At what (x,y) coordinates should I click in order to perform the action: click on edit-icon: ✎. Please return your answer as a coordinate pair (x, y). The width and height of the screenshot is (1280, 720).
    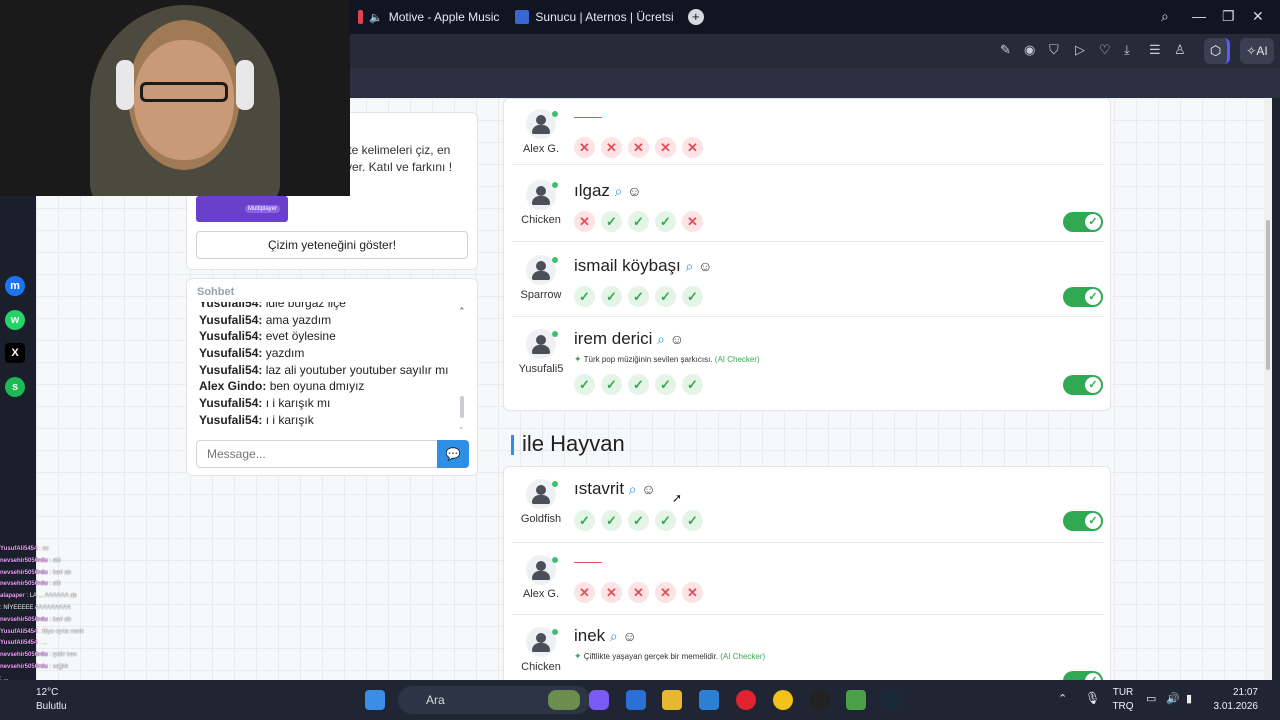
    Looking at the image, I should click on (1005, 50).